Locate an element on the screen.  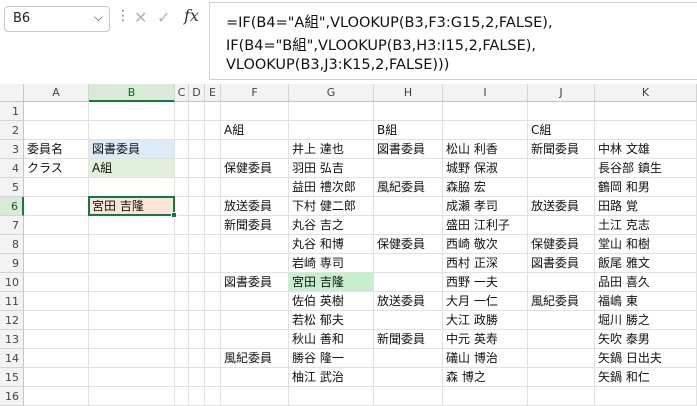
row-header-15: 15 is located at coordinates (12, 377).